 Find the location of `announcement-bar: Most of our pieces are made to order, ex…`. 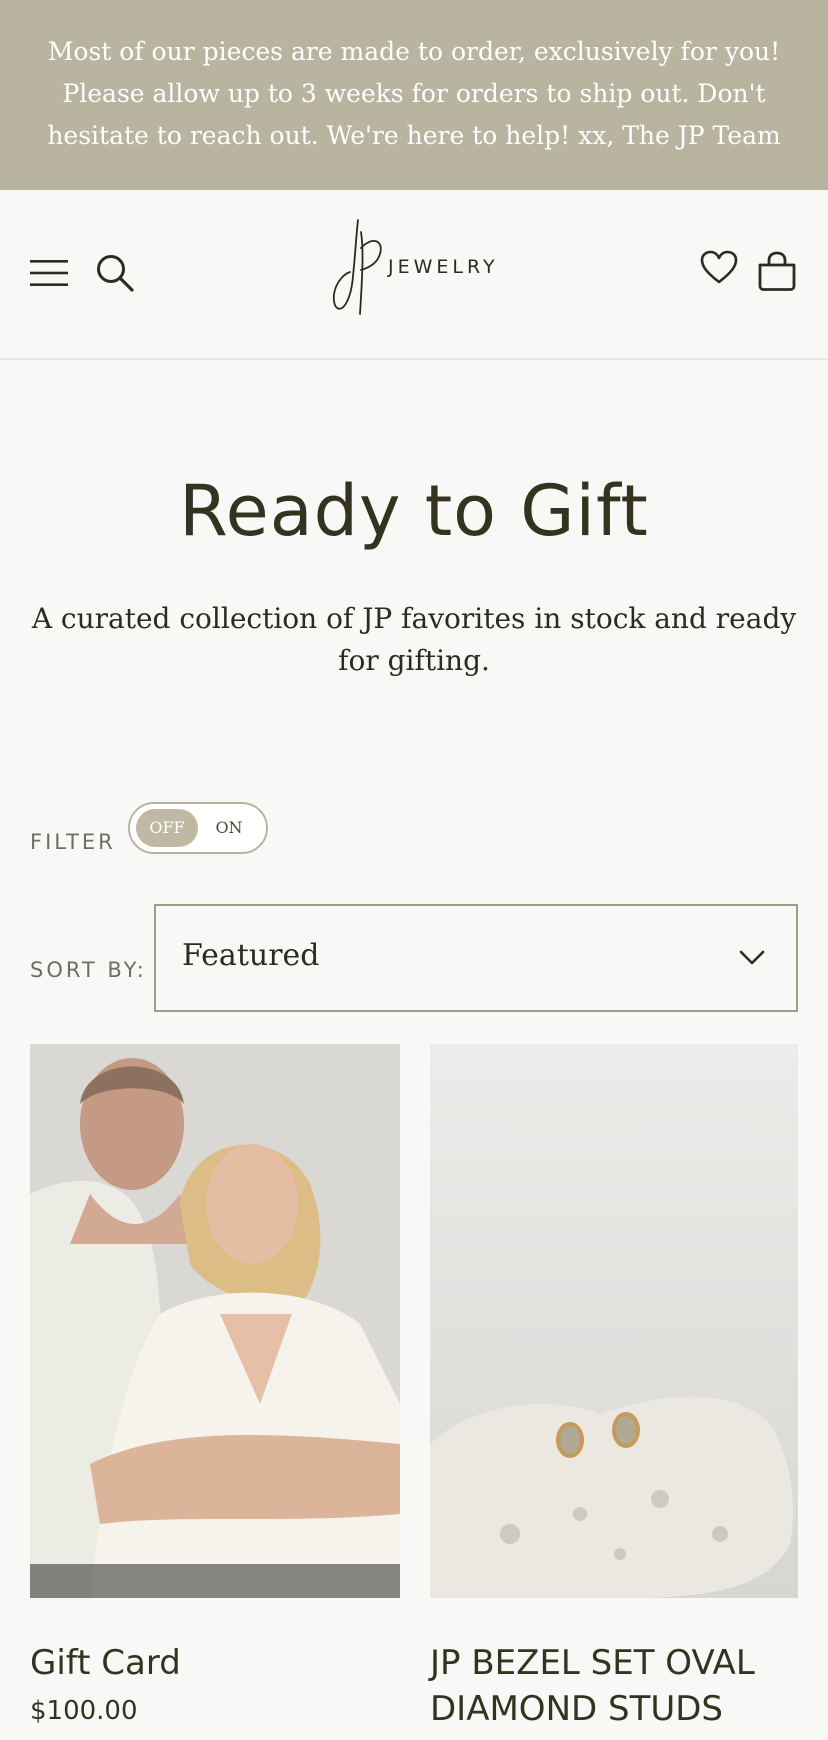

announcement-bar: Most of our pieces are made to order, ex… is located at coordinates (414, 95).